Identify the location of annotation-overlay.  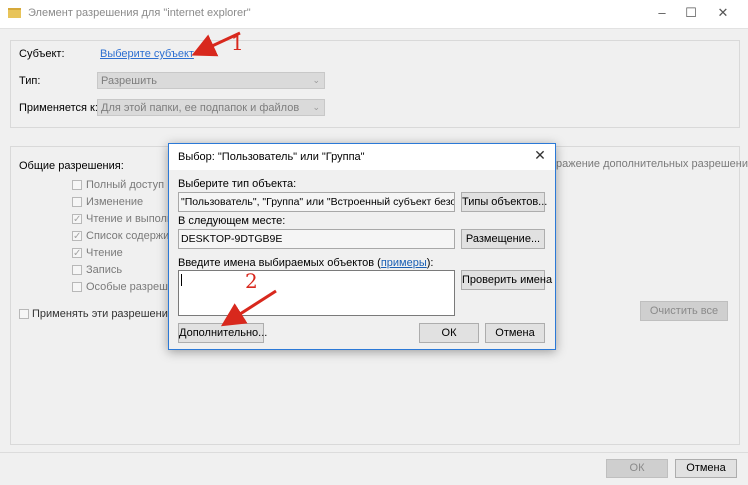
(234, 179).